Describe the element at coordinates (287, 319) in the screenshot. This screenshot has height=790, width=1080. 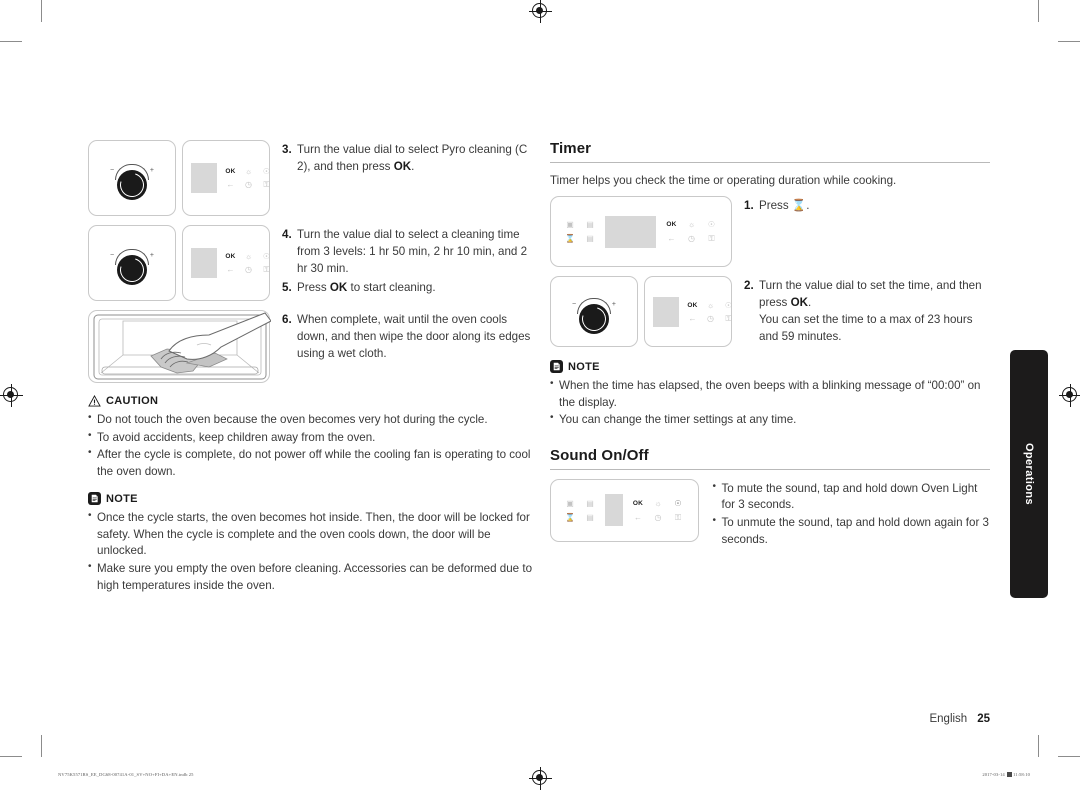
I see `step-6-number: 6.` at that location.